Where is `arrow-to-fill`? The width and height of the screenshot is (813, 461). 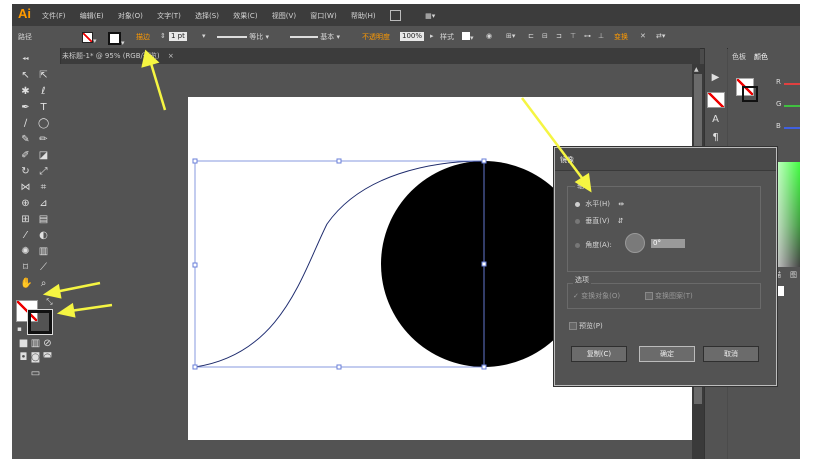
arrow-to-fill is located at coordinates (77, 287).